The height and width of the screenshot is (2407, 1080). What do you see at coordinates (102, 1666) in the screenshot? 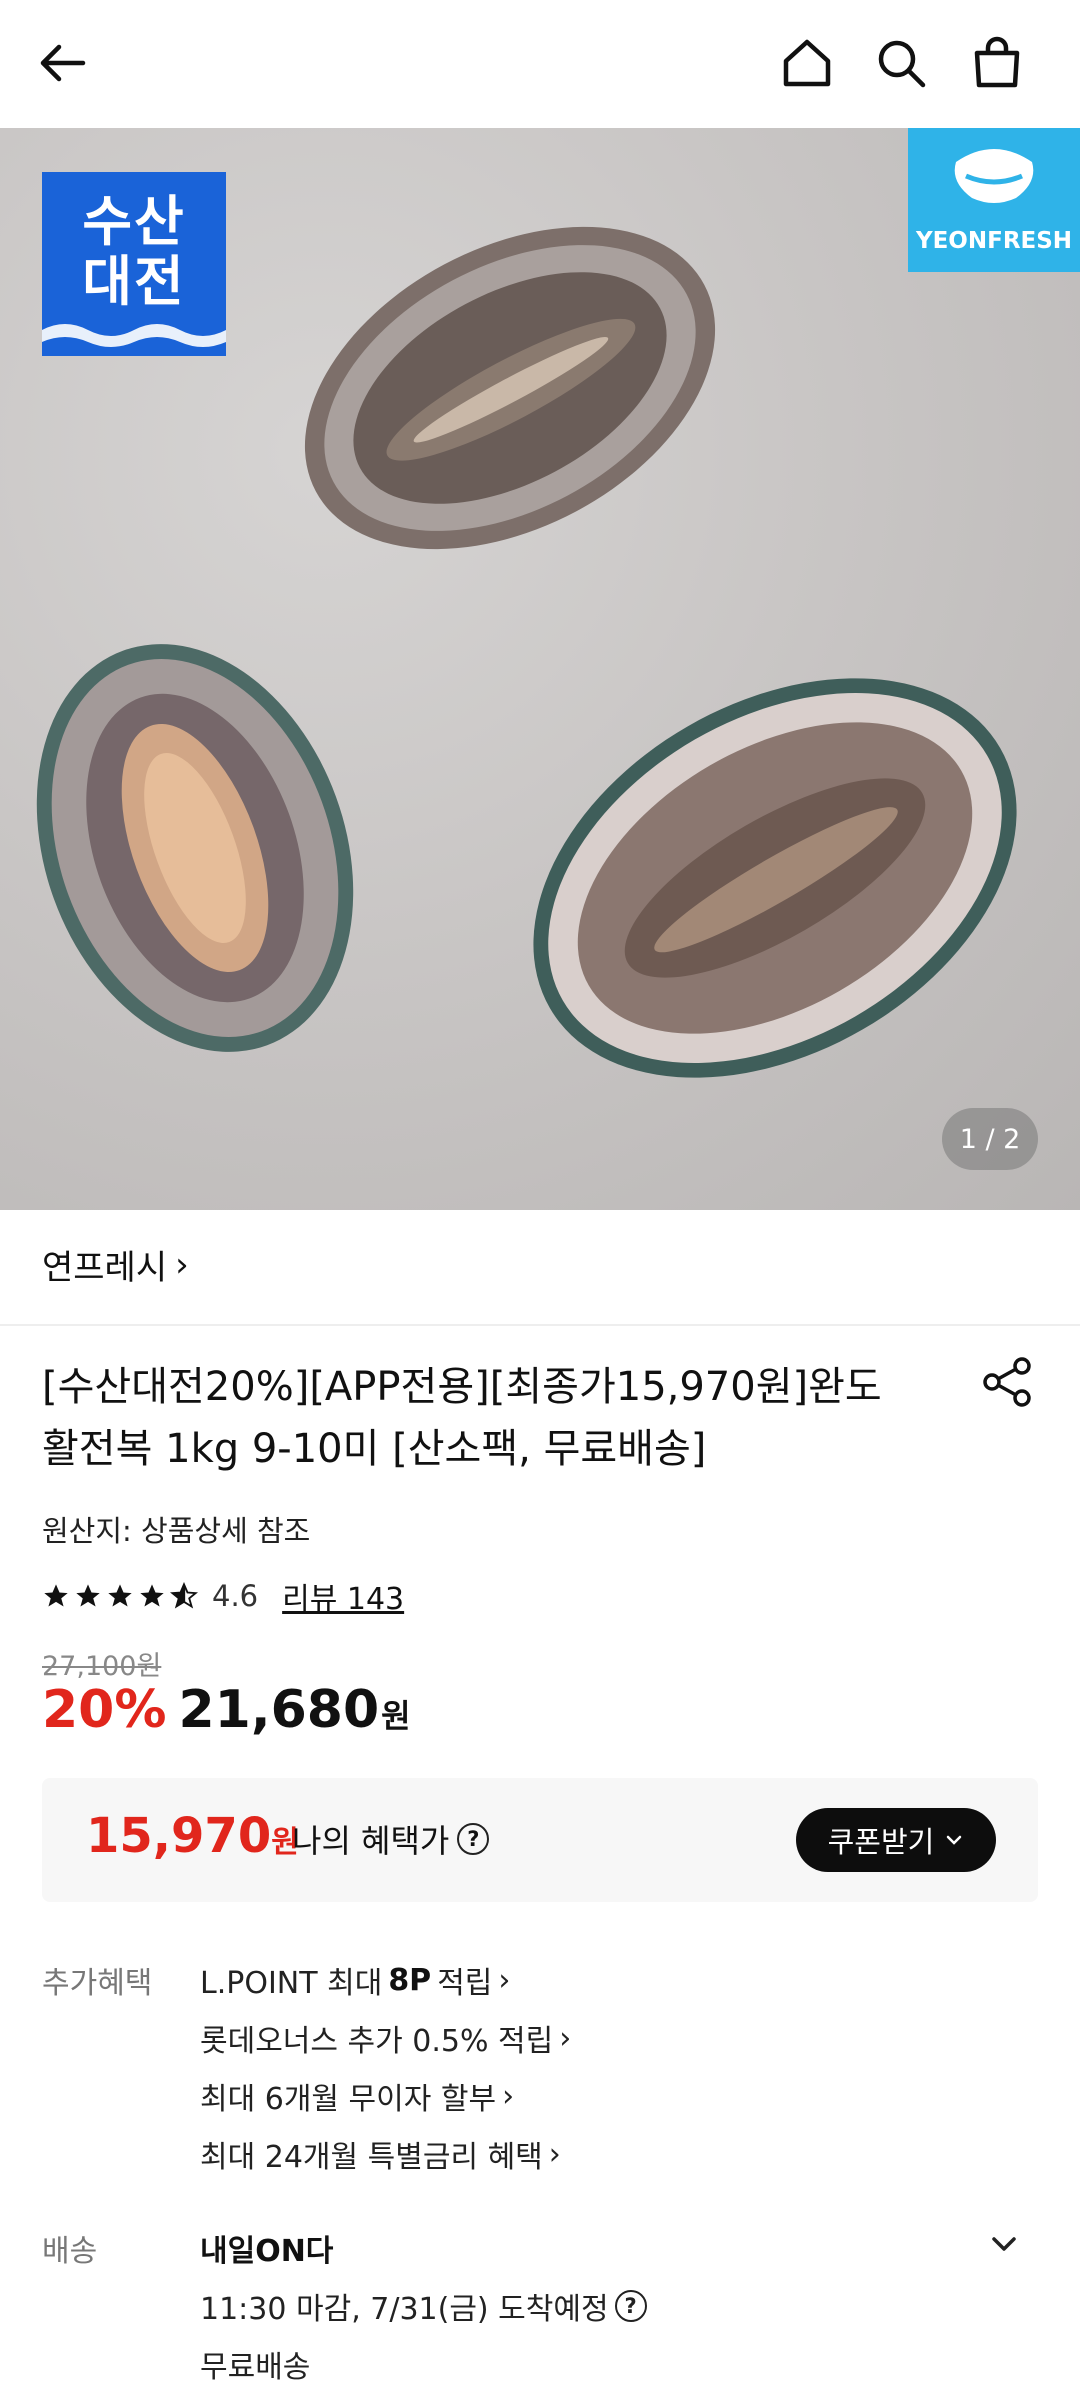
I see `original-price: 27,100원` at bounding box center [102, 1666].